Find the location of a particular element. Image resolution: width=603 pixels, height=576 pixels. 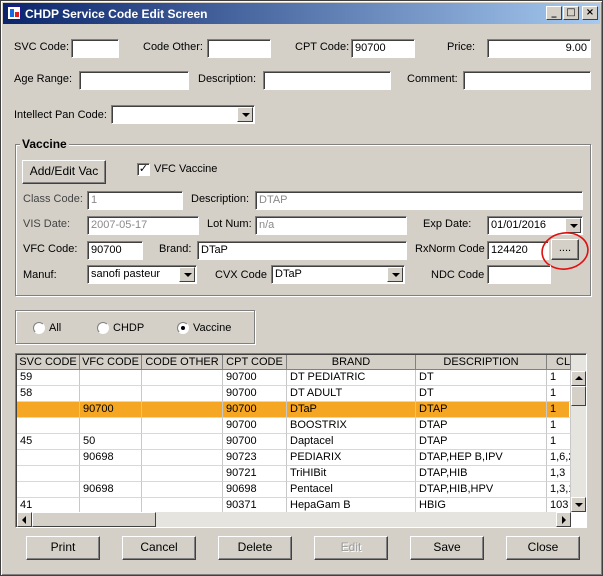

minimize-button: _ is located at coordinates (554, 13).